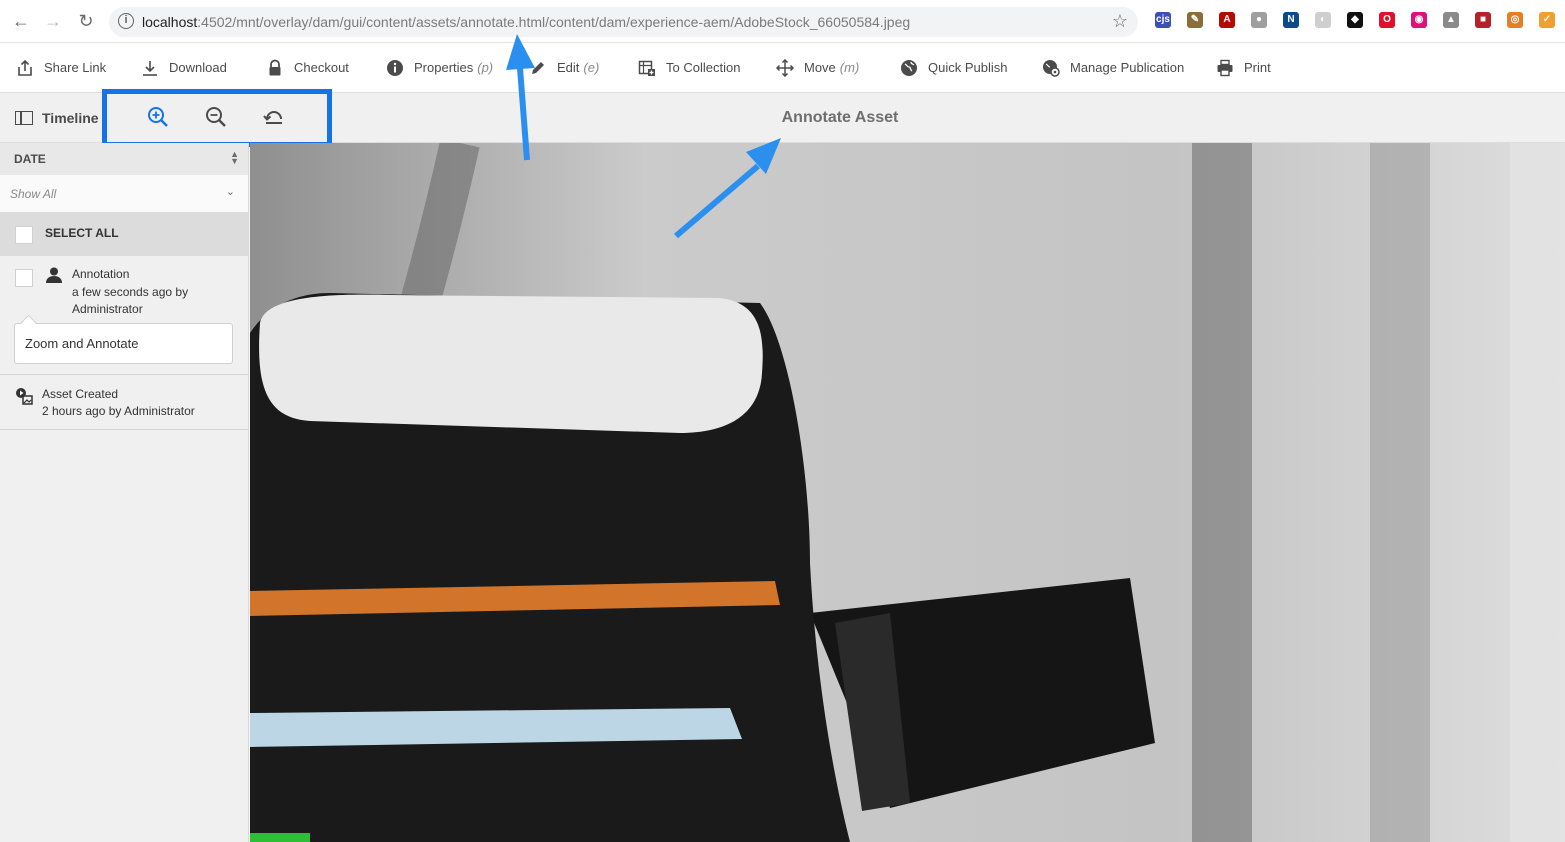 Image resolution: width=1565 pixels, height=842 pixels. I want to click on arrow-to-title-icon, so click(727, 188).